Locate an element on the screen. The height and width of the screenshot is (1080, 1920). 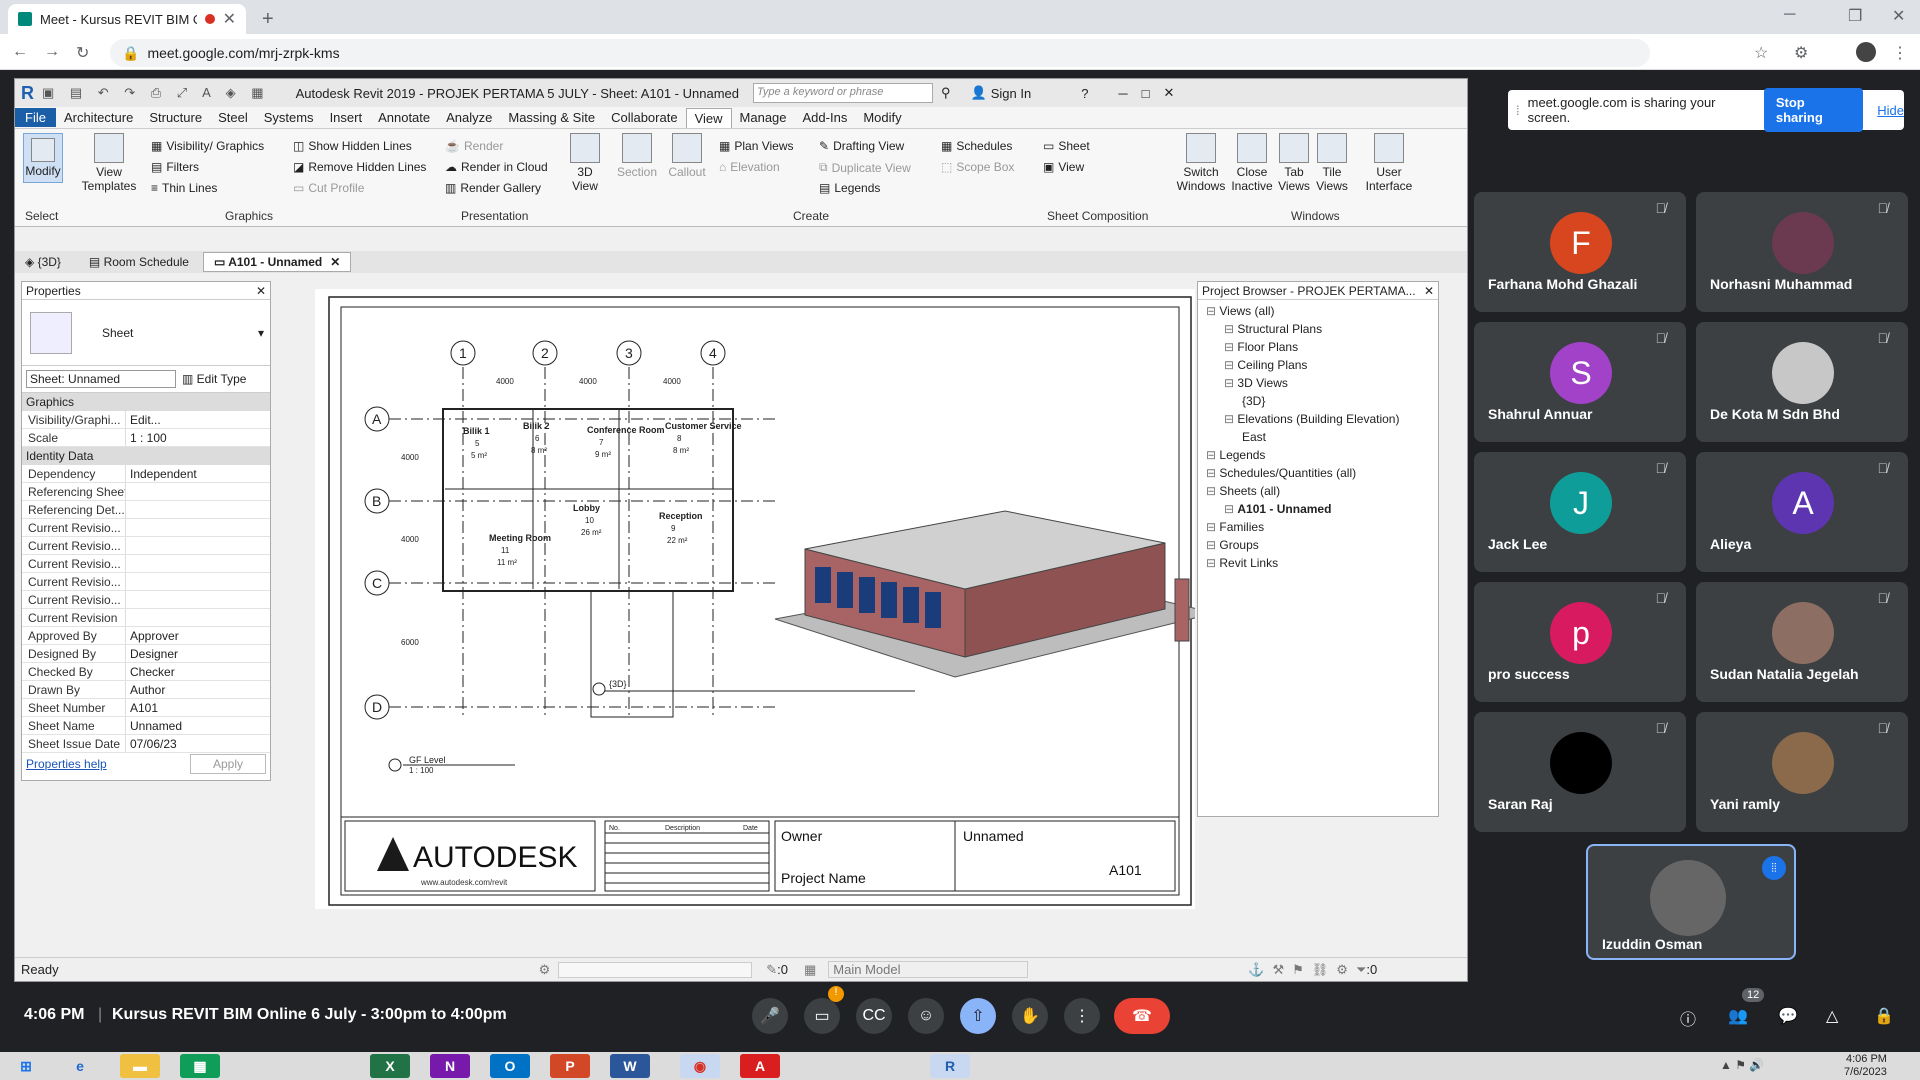
info-icon: ⓘ is located at coordinates (1688, 1018).